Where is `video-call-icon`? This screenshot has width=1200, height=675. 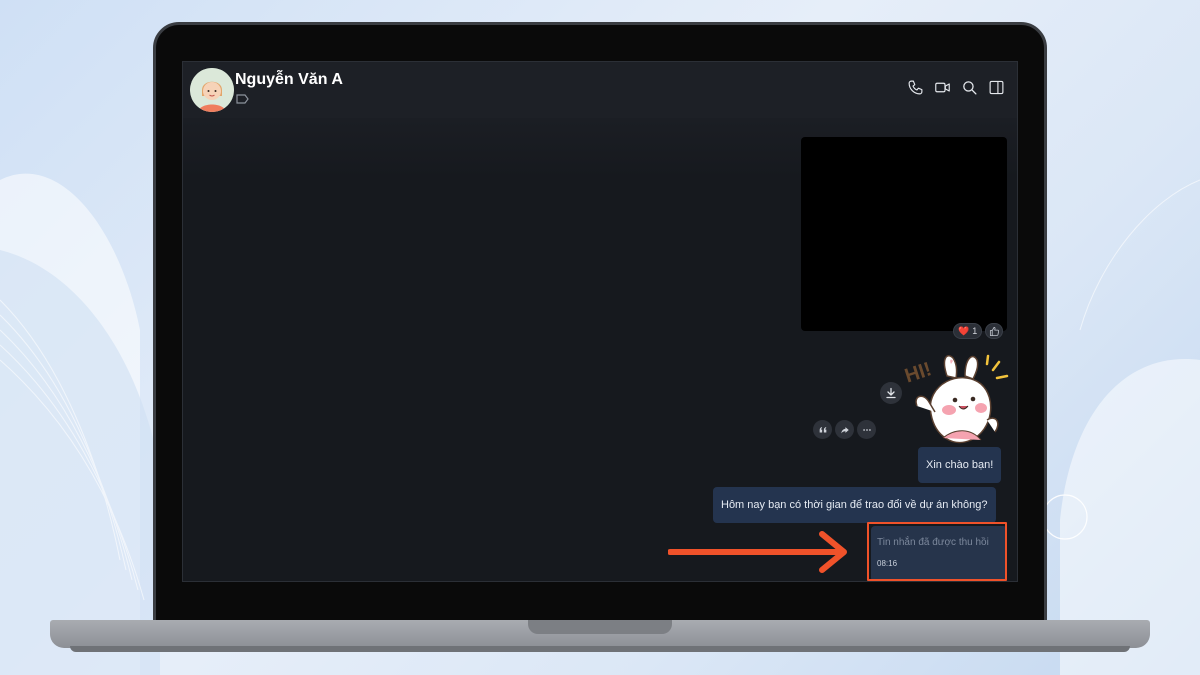
video-call-icon is located at coordinates (942, 87).